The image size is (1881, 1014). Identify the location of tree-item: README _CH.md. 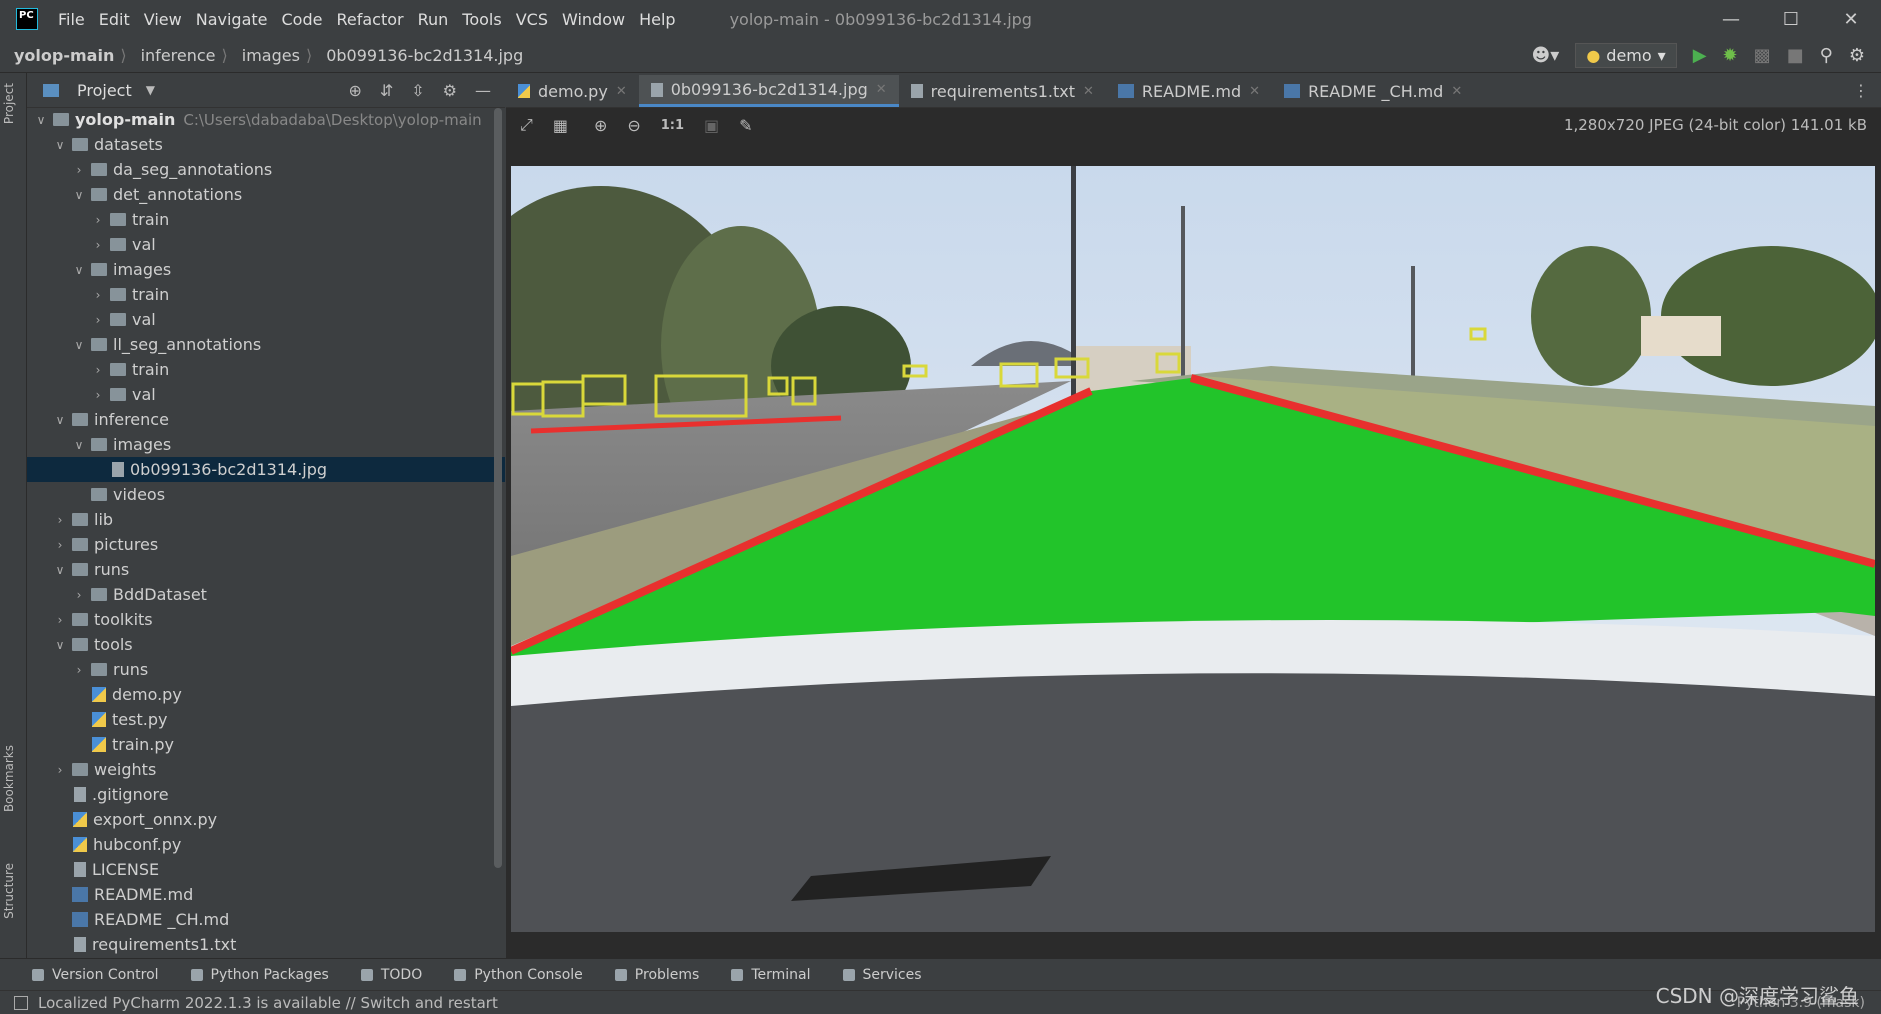
(266, 919).